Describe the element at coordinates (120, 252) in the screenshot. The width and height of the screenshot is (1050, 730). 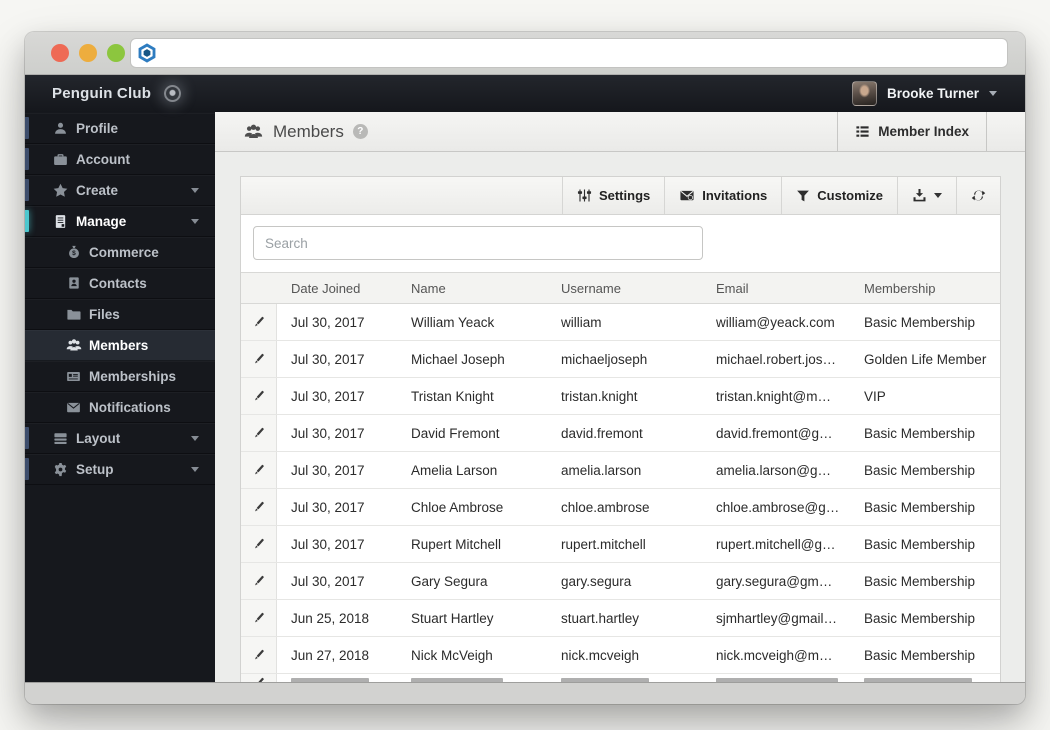
I see `sidebar-item-commerce: $ Commerce` at that location.